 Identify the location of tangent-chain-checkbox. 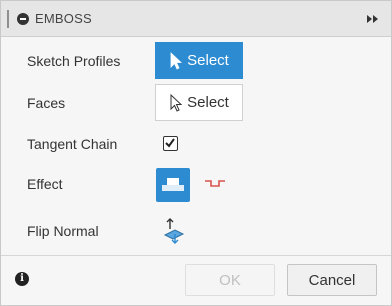
(170, 143).